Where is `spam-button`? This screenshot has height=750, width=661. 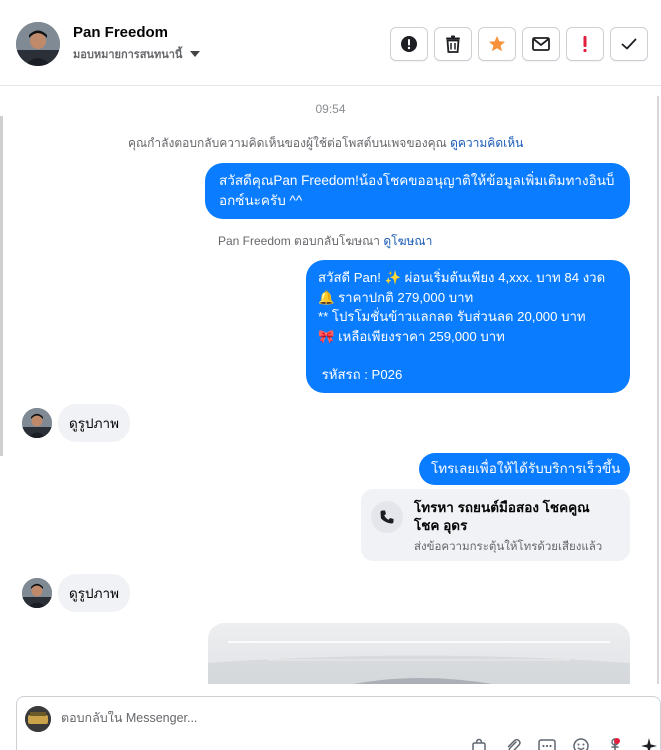
spam-button is located at coordinates (409, 44).